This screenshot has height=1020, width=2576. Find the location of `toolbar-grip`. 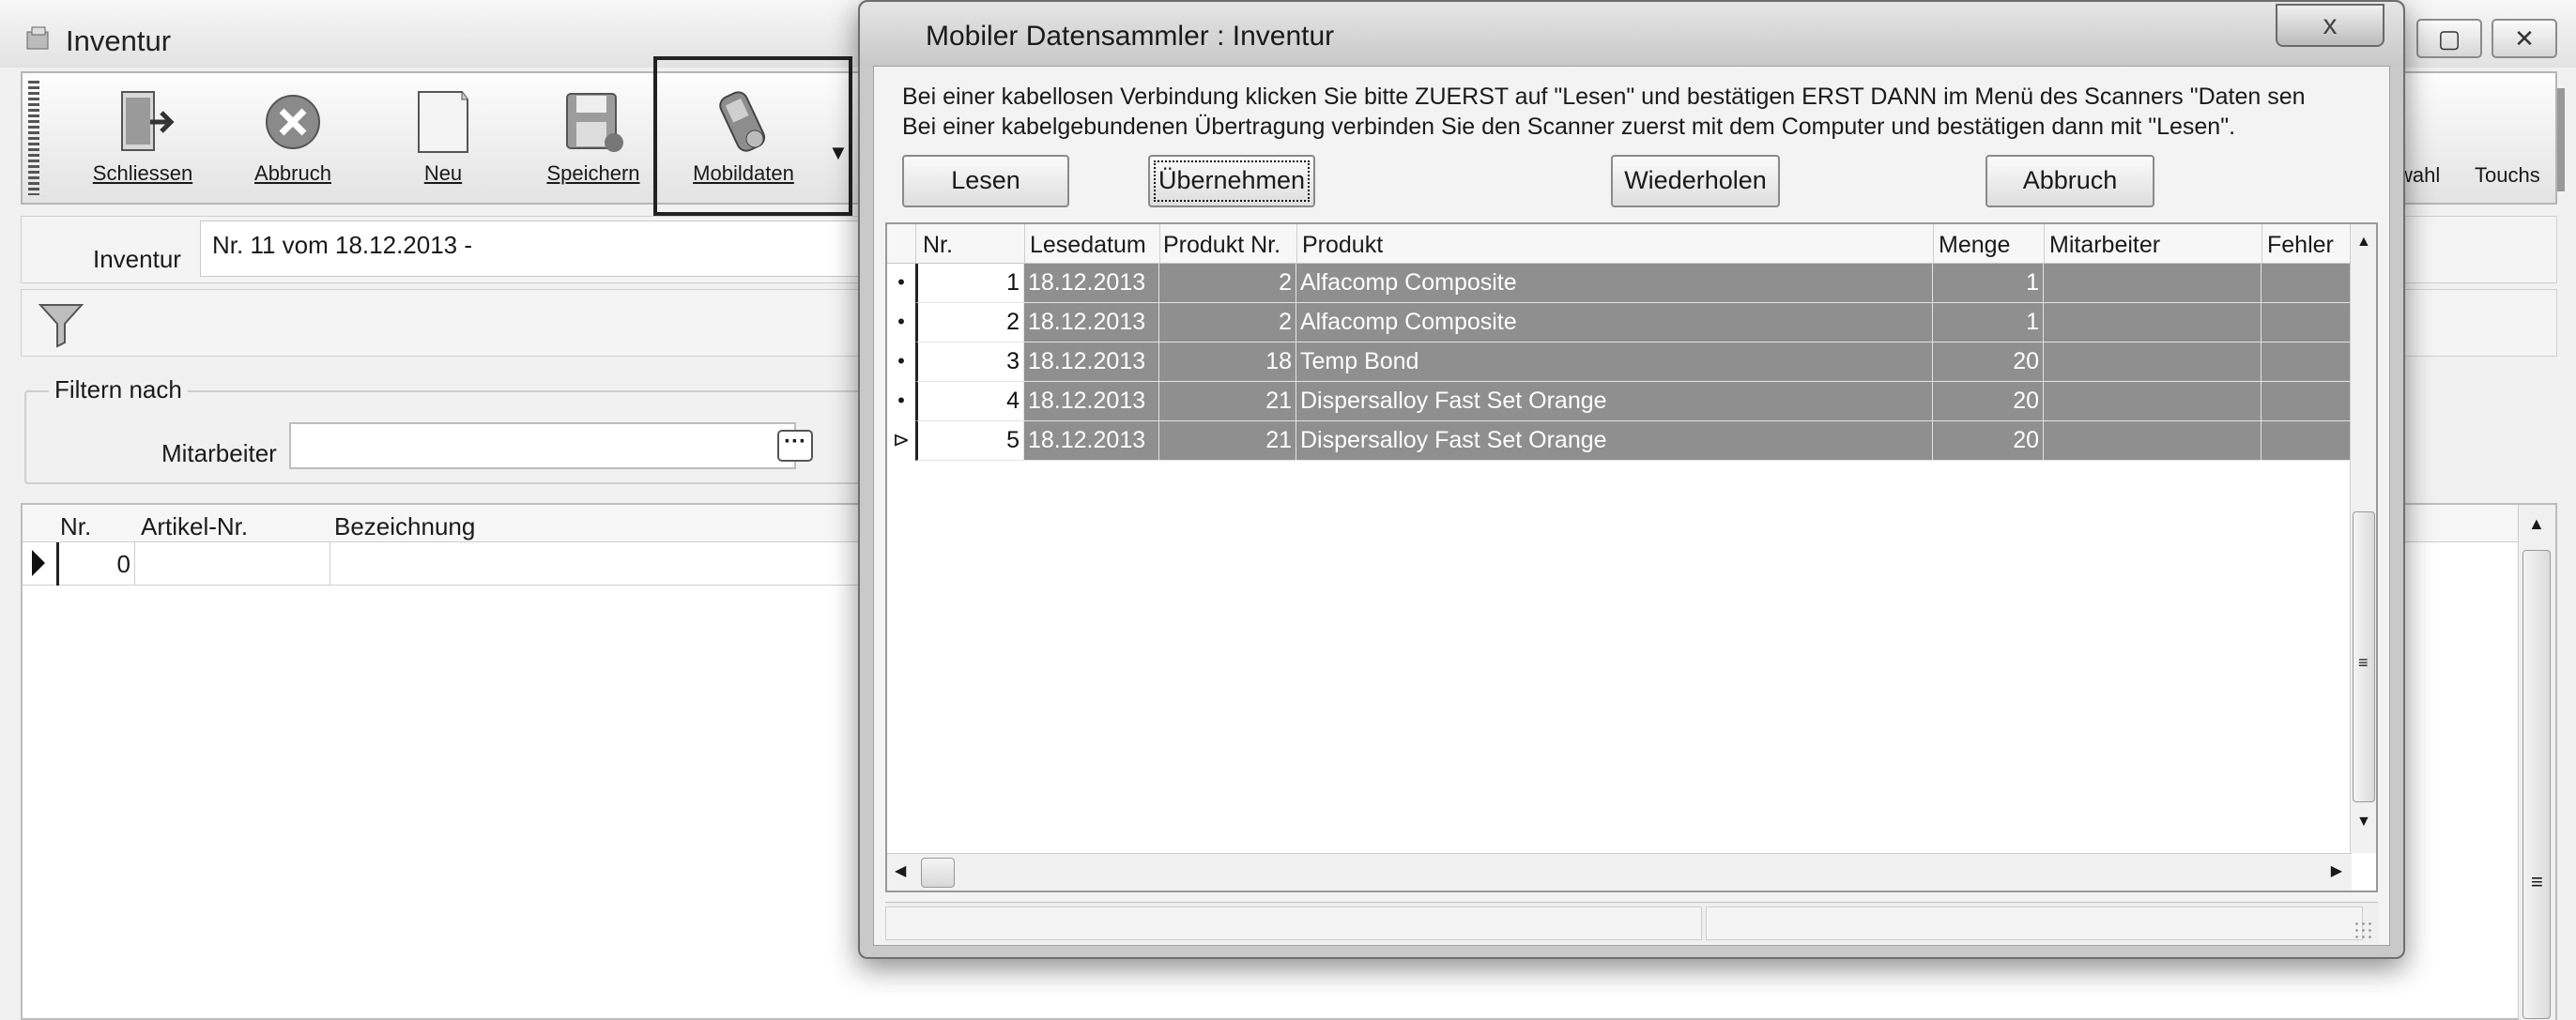

toolbar-grip is located at coordinates (34, 138).